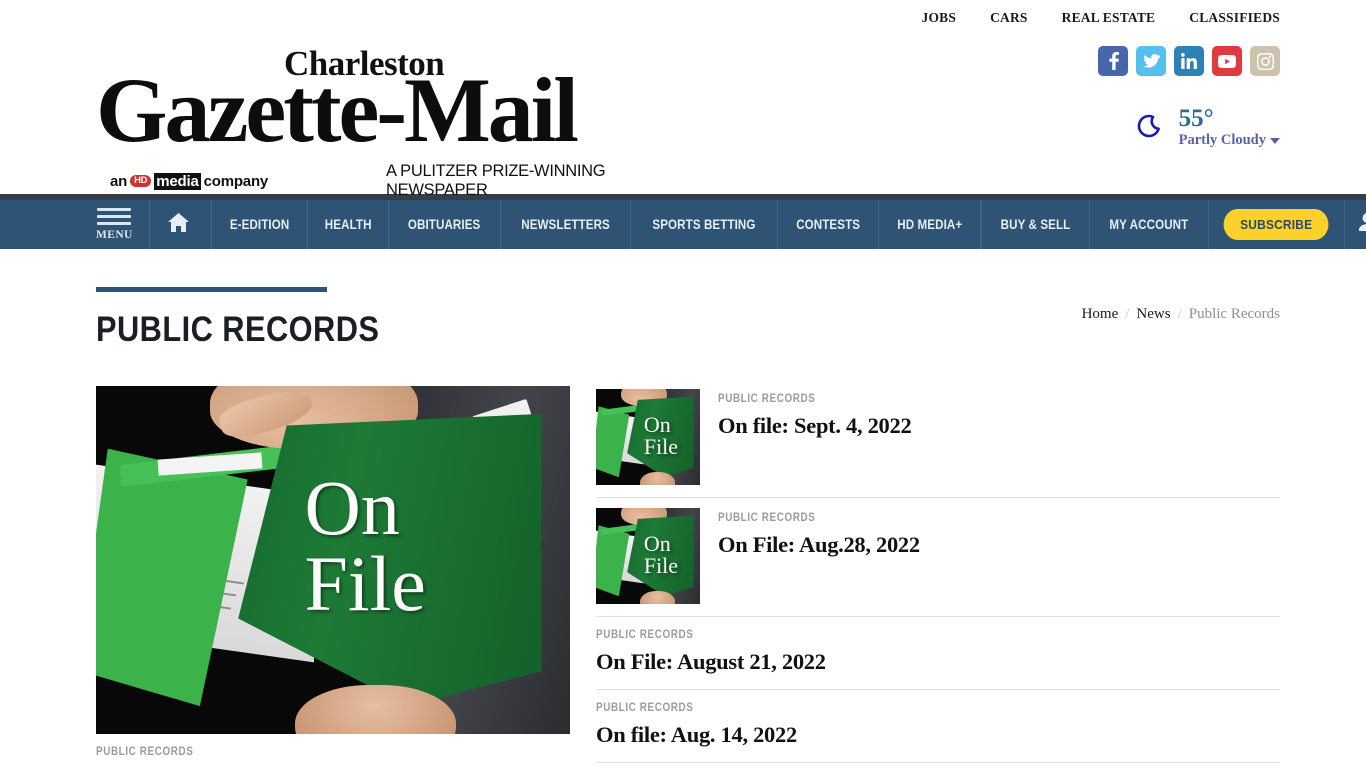 This screenshot has height=768, width=1366. What do you see at coordinates (1265, 61) in the screenshot?
I see `instagram-icon` at bounding box center [1265, 61].